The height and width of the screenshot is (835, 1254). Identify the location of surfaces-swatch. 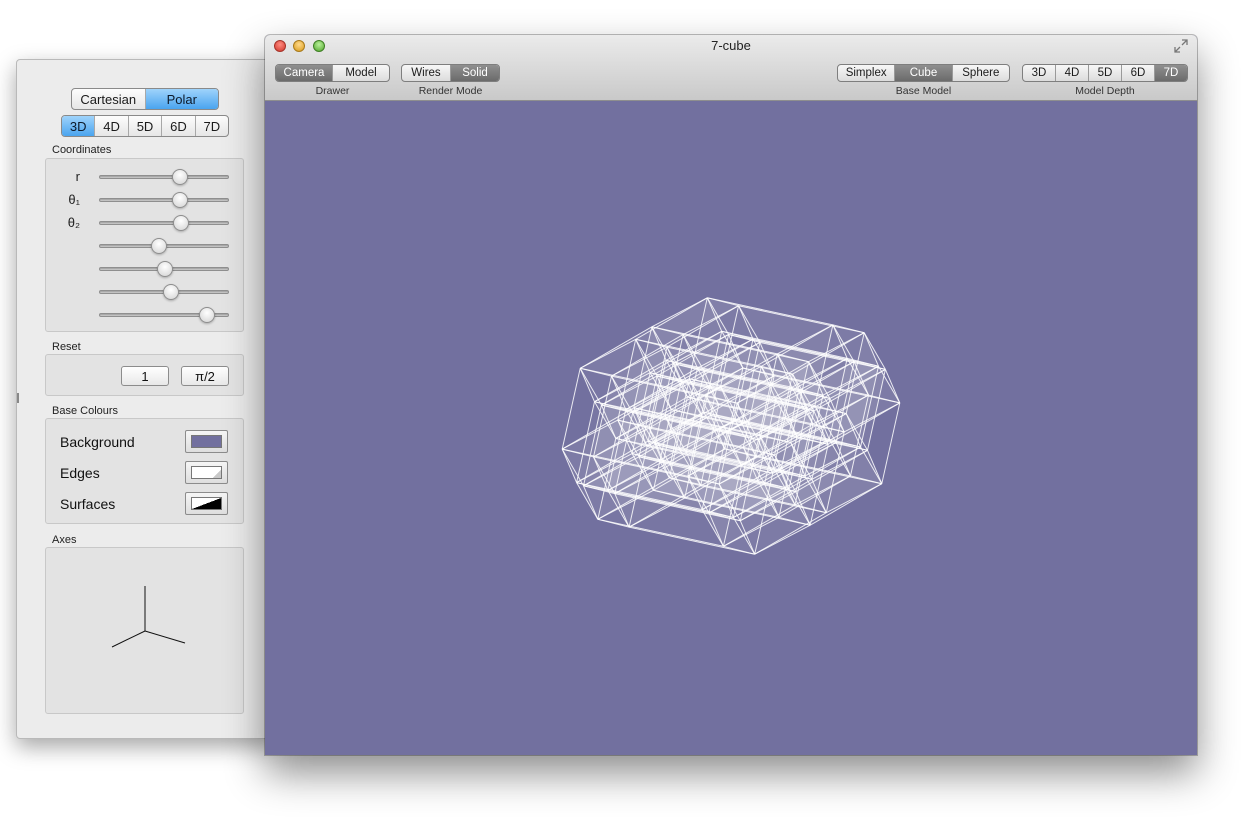
(206, 503).